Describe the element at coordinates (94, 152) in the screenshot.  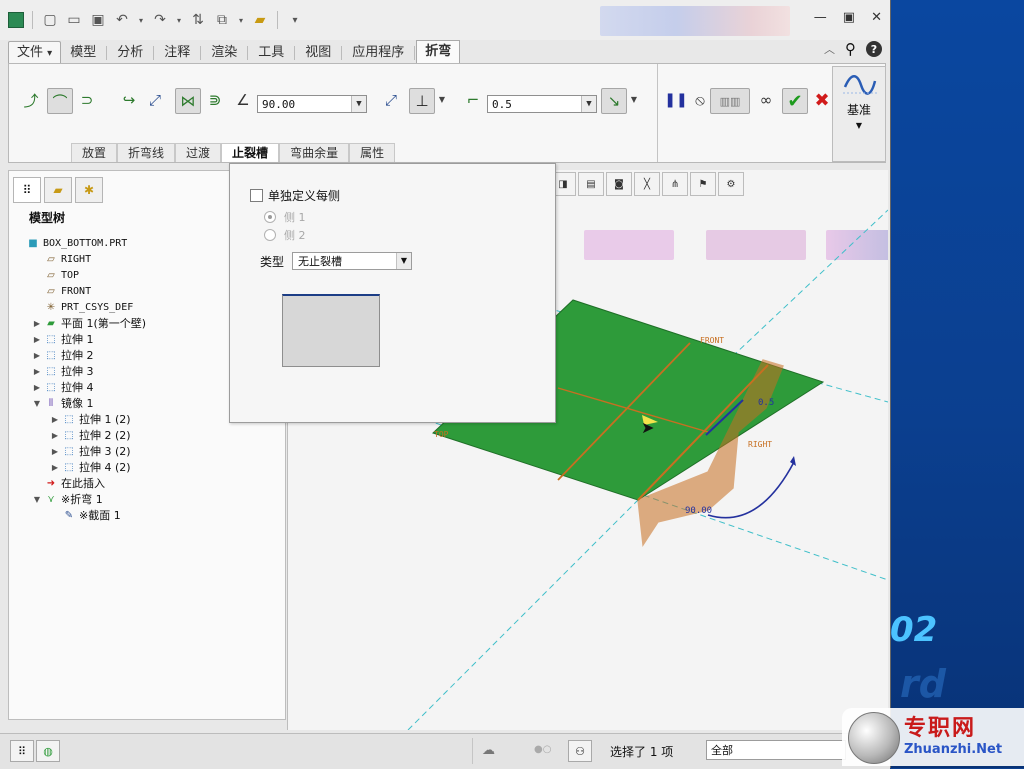
I see `subtab-placement: 放置` at that location.